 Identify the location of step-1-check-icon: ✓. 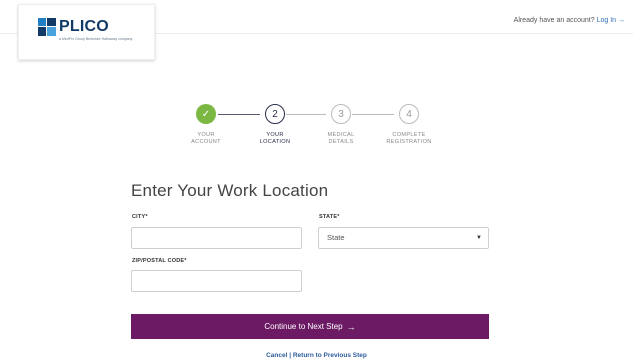
(206, 114).